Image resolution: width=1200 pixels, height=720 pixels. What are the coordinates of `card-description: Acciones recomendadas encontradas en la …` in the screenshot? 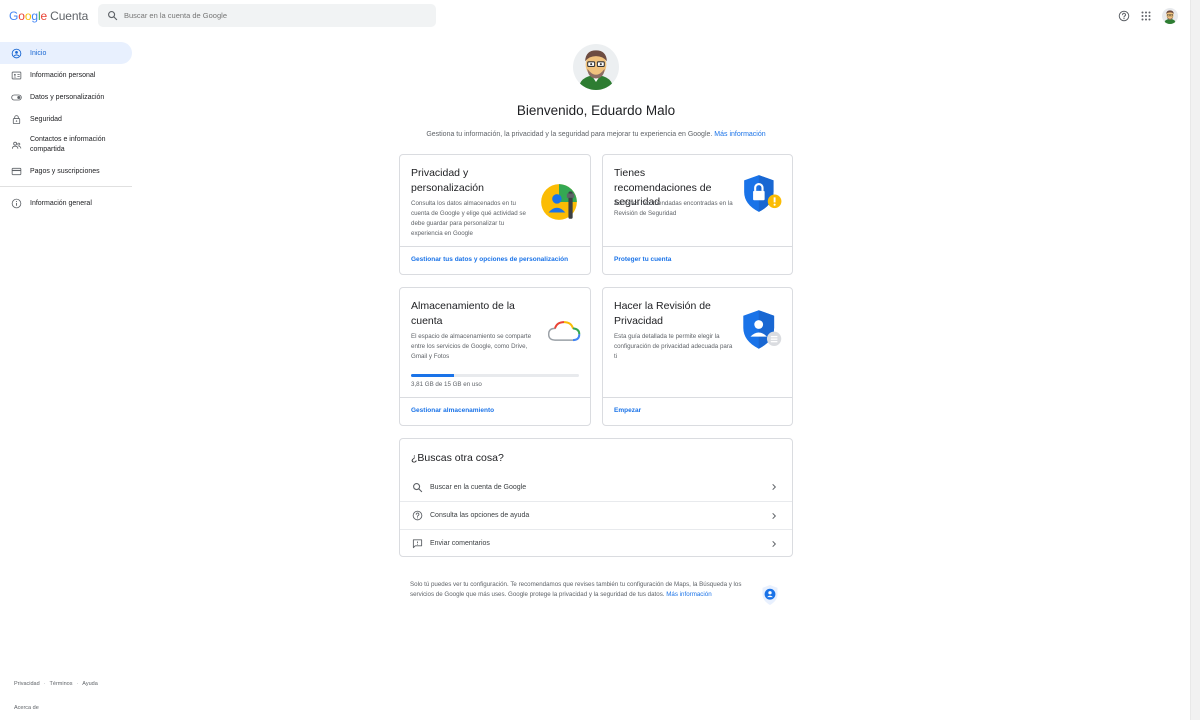 It's located at (673, 208).